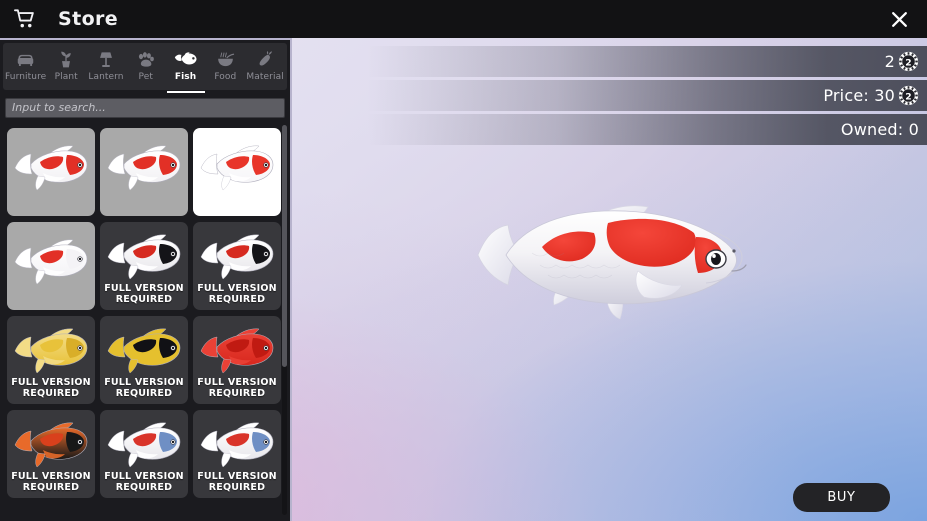 This screenshot has height=521, width=927. I want to click on close-button, so click(899, 19).